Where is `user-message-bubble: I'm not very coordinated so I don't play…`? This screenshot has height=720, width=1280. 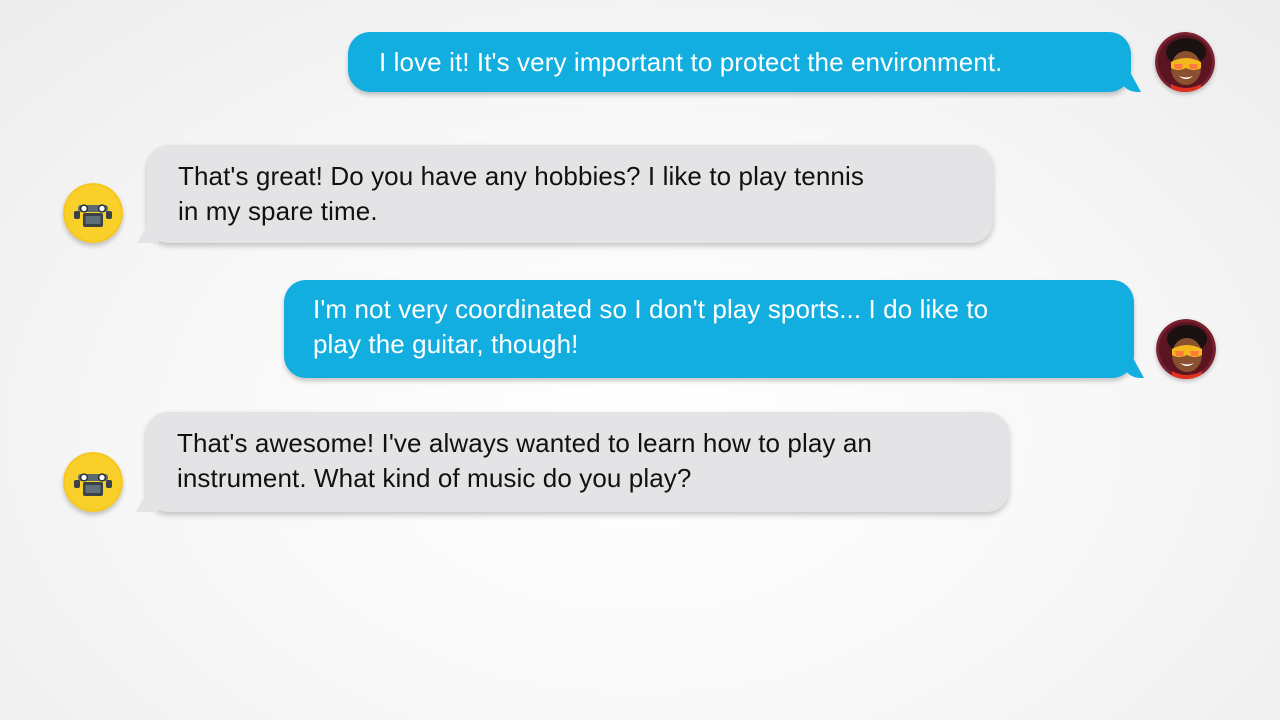
user-message-bubble: I'm not very coordinated so I don't play… is located at coordinates (709, 329).